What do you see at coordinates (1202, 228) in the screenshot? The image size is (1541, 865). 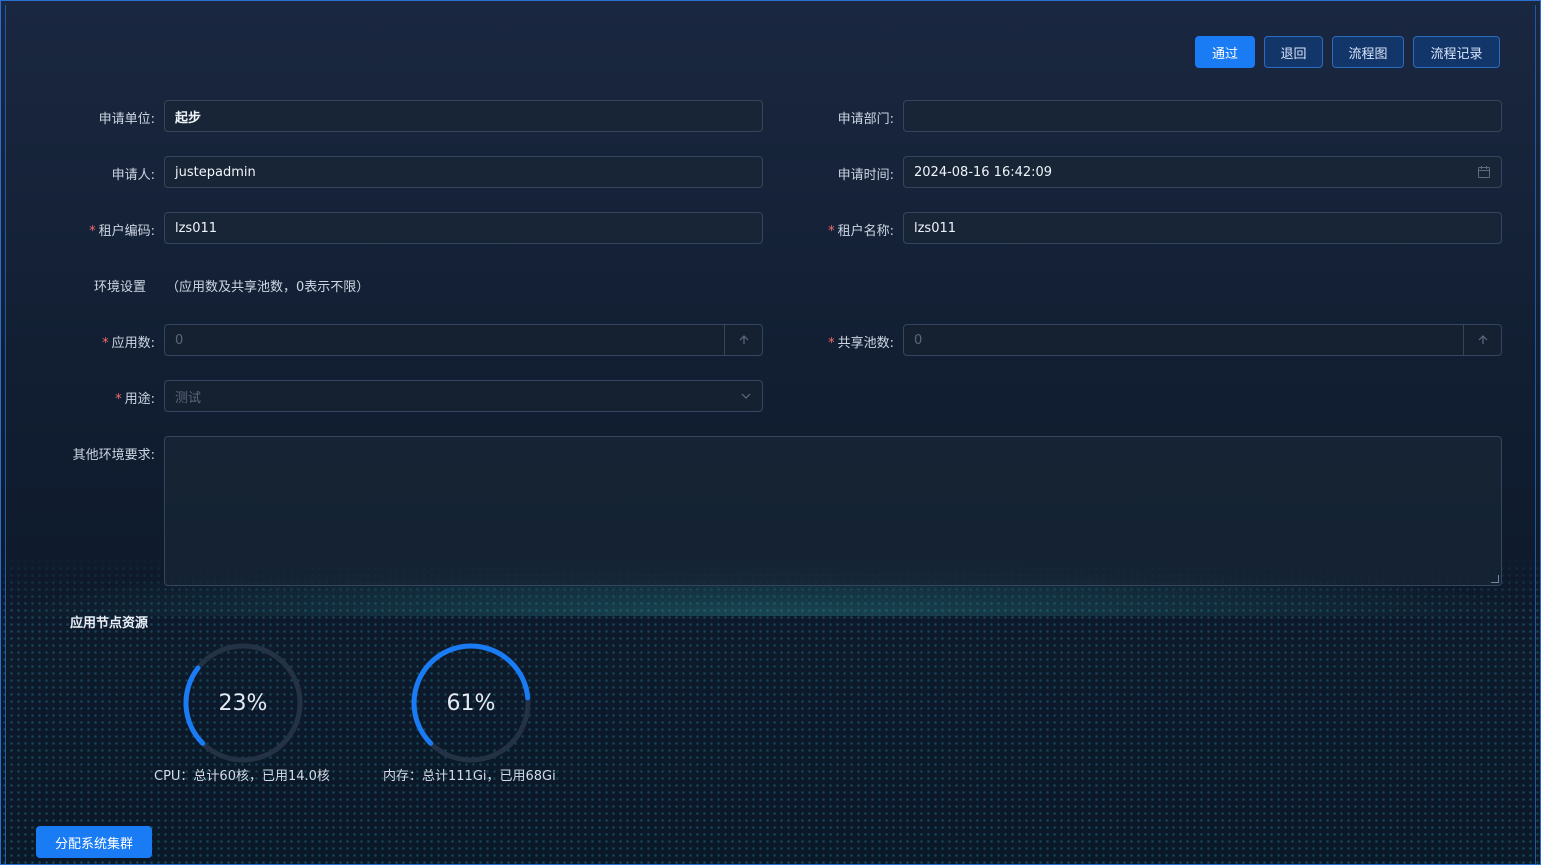 I see `tenant-name-field: lzs011` at bounding box center [1202, 228].